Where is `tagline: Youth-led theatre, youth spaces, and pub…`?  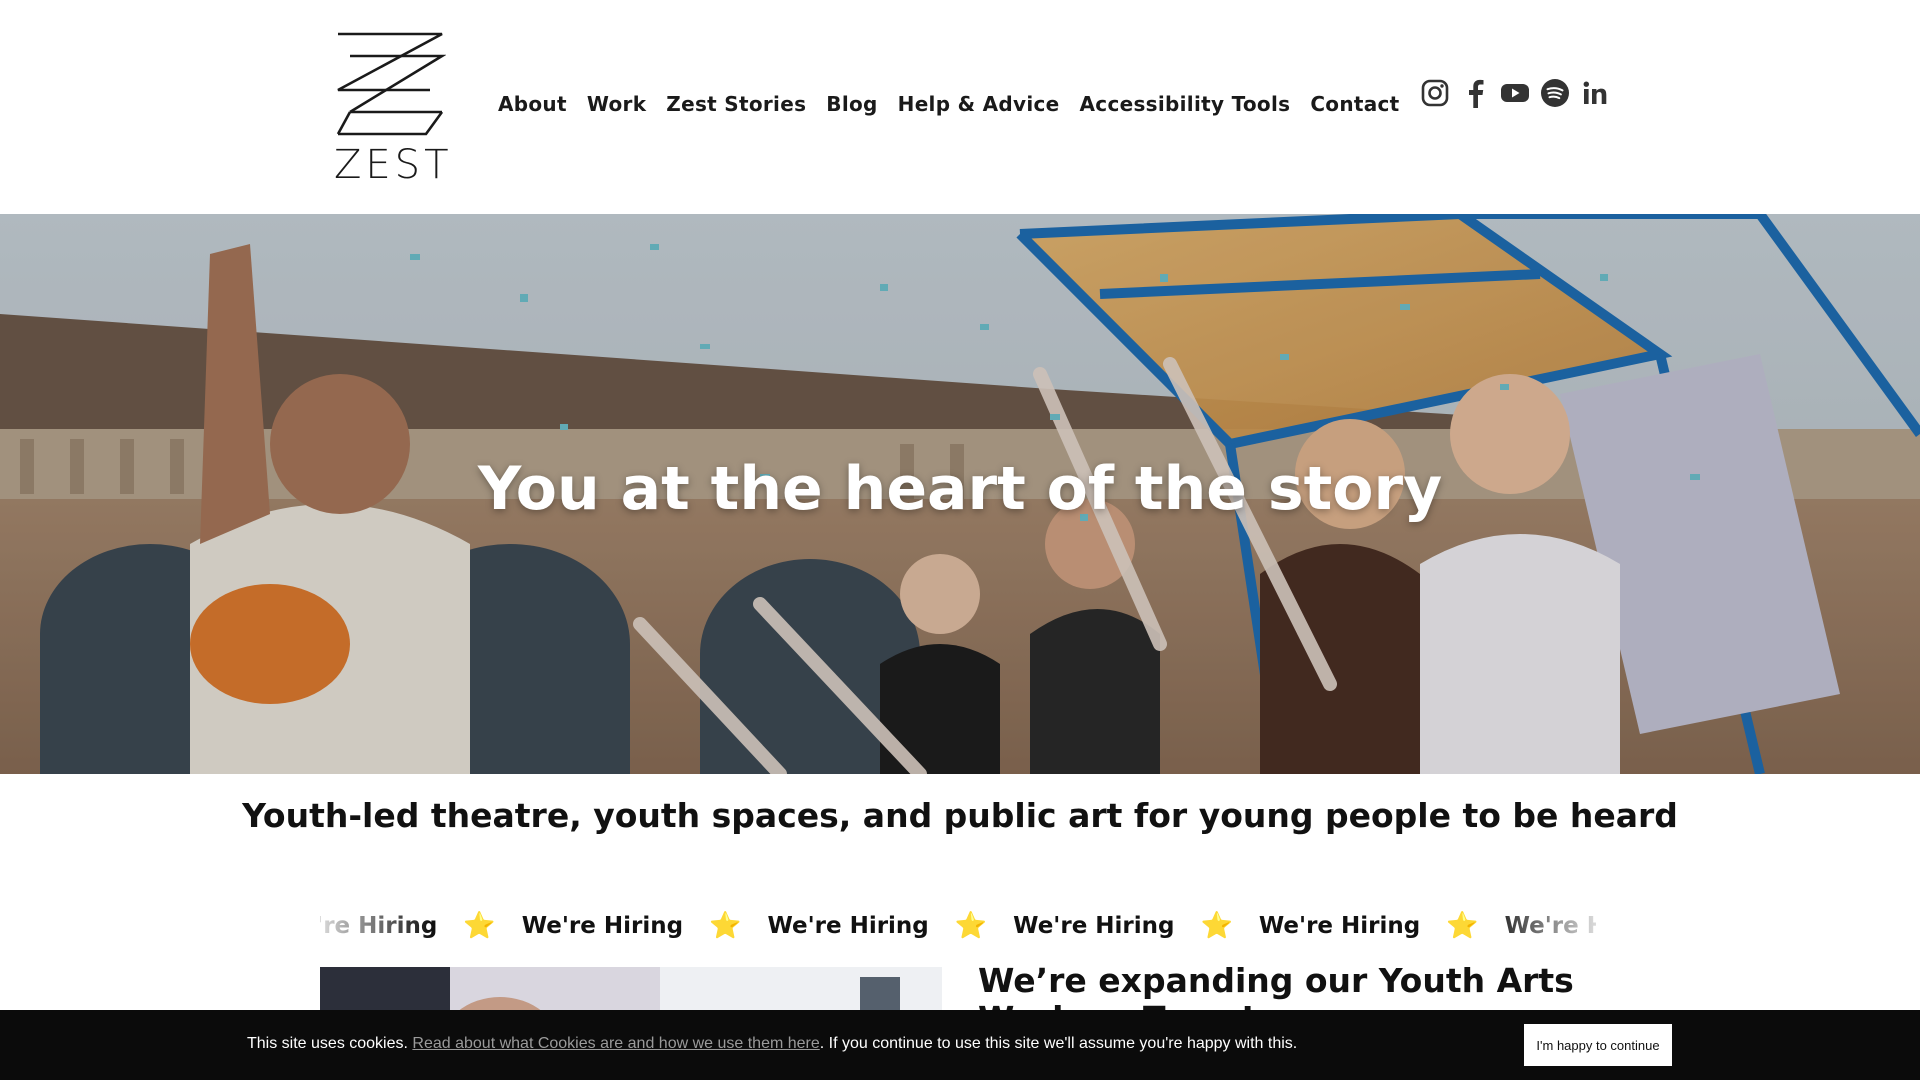
tagline: Youth-led theatre, youth spaces, and pub… is located at coordinates (960, 815).